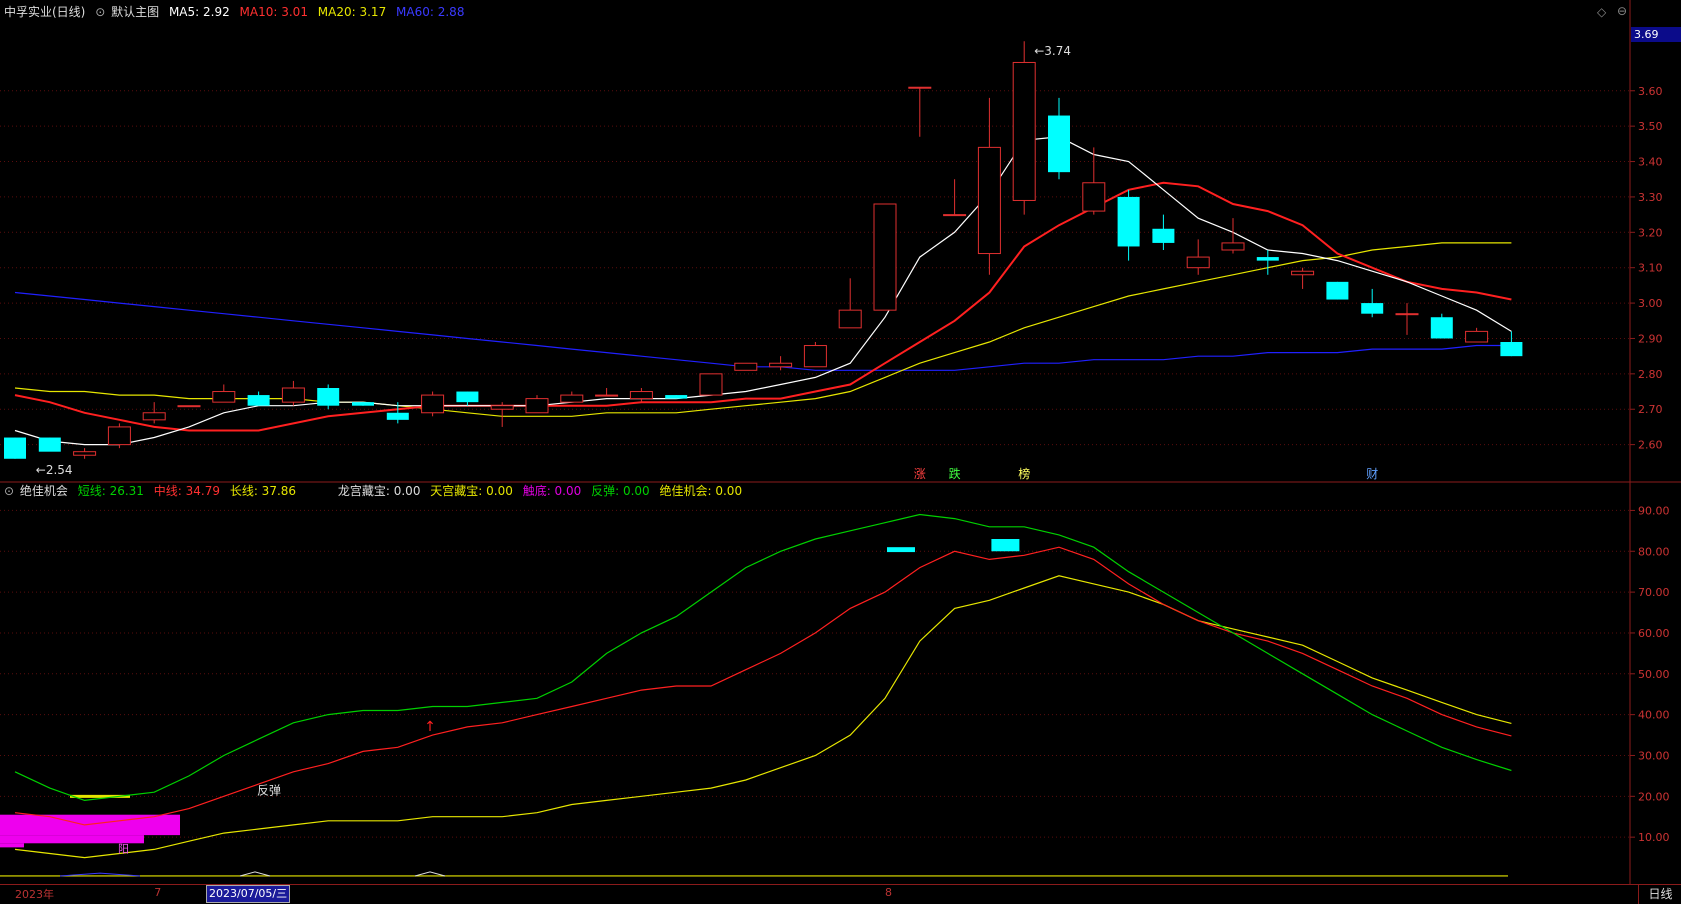 Image resolution: width=1681 pixels, height=904 pixels. I want to click on high-price-annotation: ←3.74, so click(1052, 51).